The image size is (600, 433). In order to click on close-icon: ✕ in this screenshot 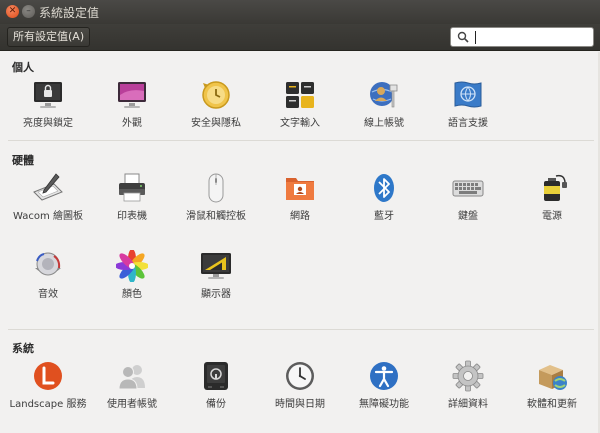, I will do `click(12, 11)`.